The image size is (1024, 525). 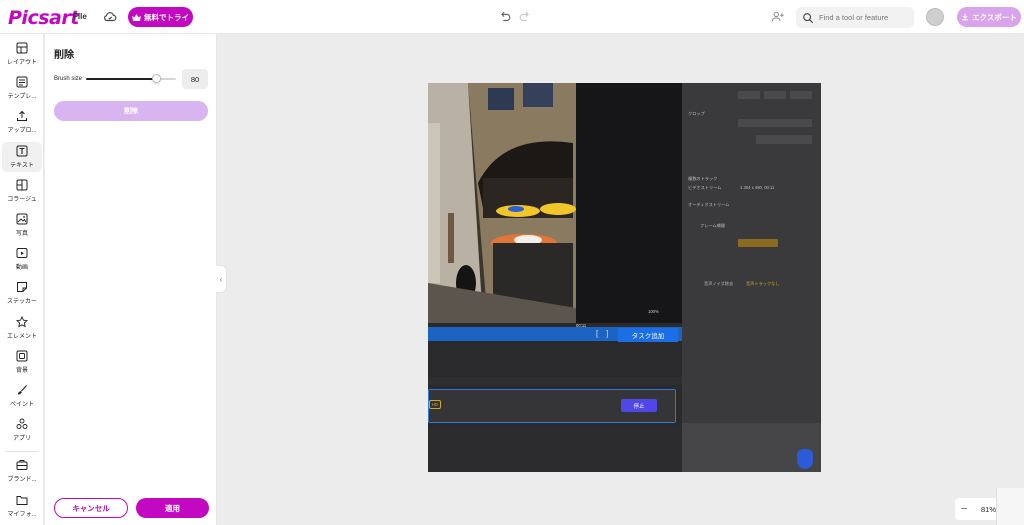 What do you see at coordinates (195, 79) in the screenshot?
I see `brush-size-value: 80` at bounding box center [195, 79].